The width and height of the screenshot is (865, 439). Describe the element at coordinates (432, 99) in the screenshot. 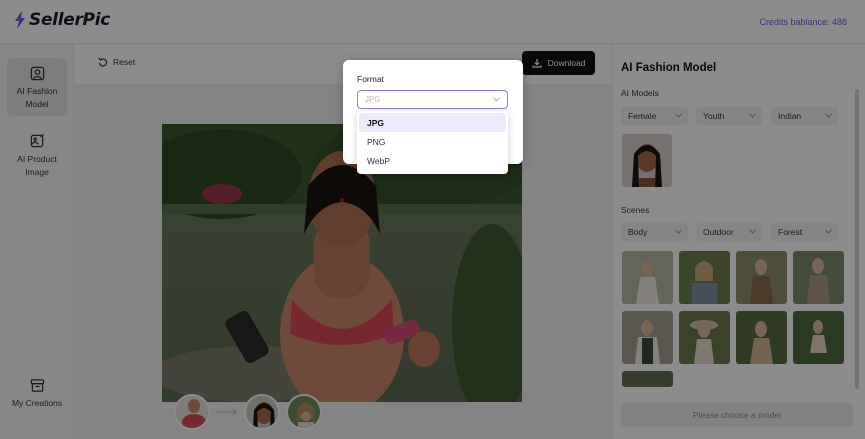

I see `format-select: JPG` at that location.